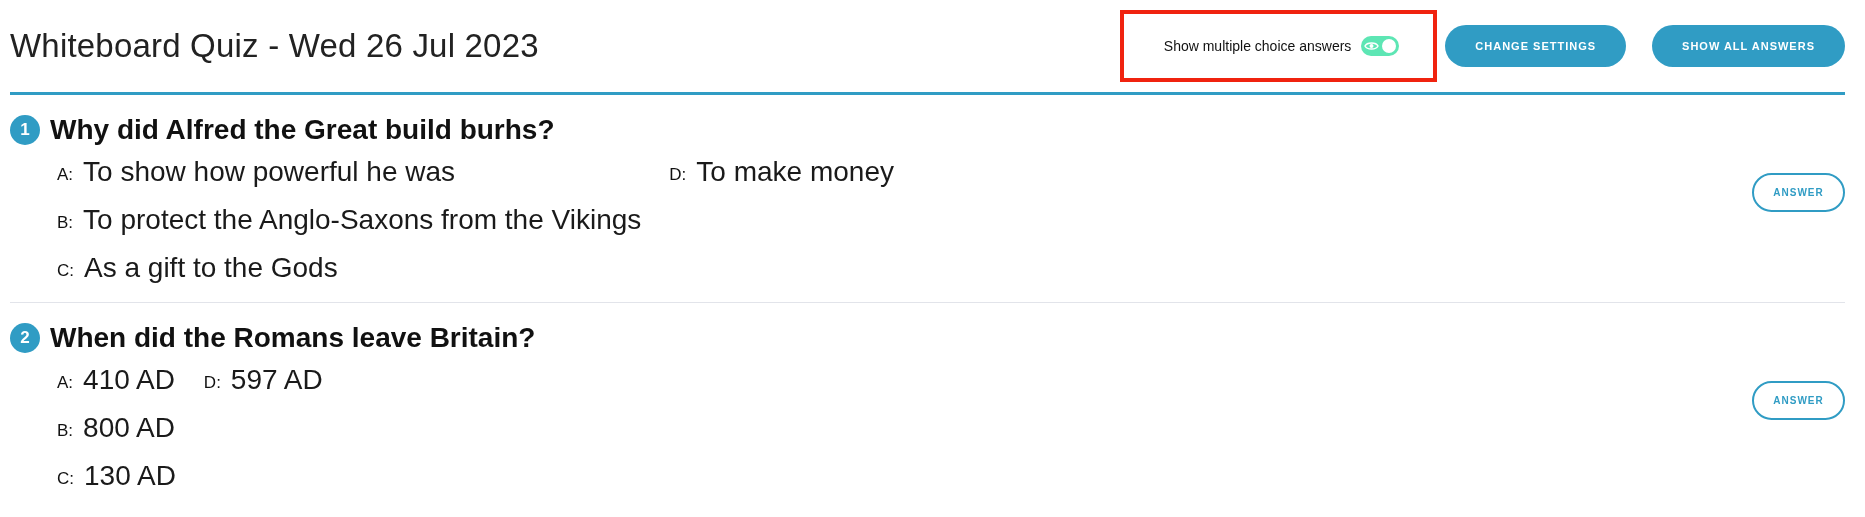 The image size is (1865, 517). What do you see at coordinates (362, 220) in the screenshot?
I see `option-text: To protect the Anglo-Saxons from the Vikings` at bounding box center [362, 220].